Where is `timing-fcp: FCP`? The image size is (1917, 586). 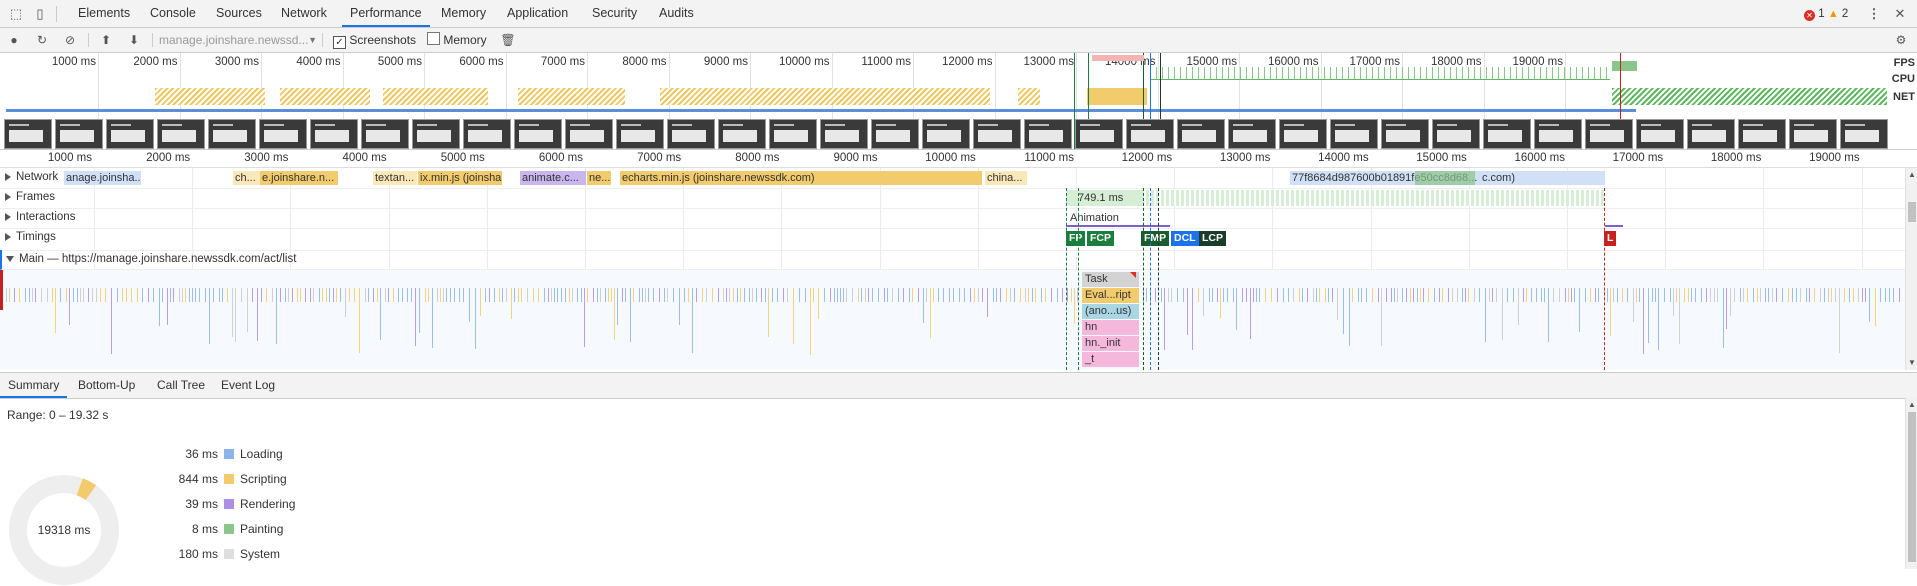
timing-fcp: FCP is located at coordinates (1100, 238).